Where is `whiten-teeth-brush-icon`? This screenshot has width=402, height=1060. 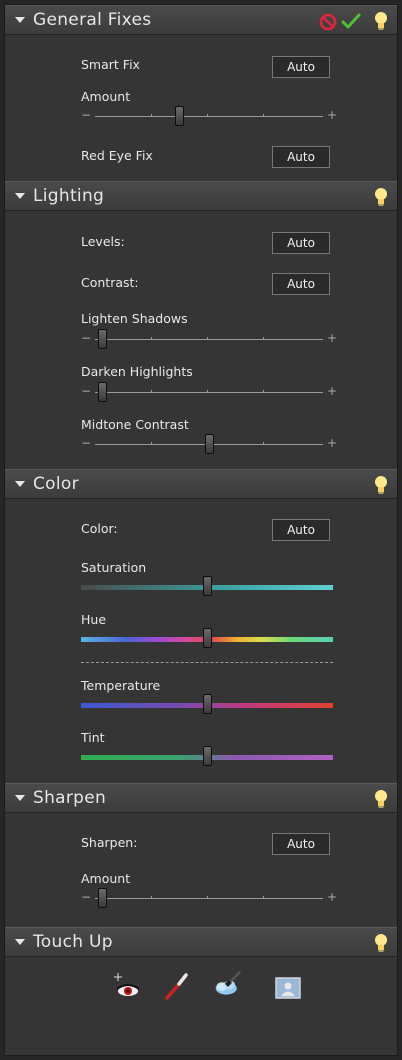
whiten-teeth-brush-icon is located at coordinates (176, 986).